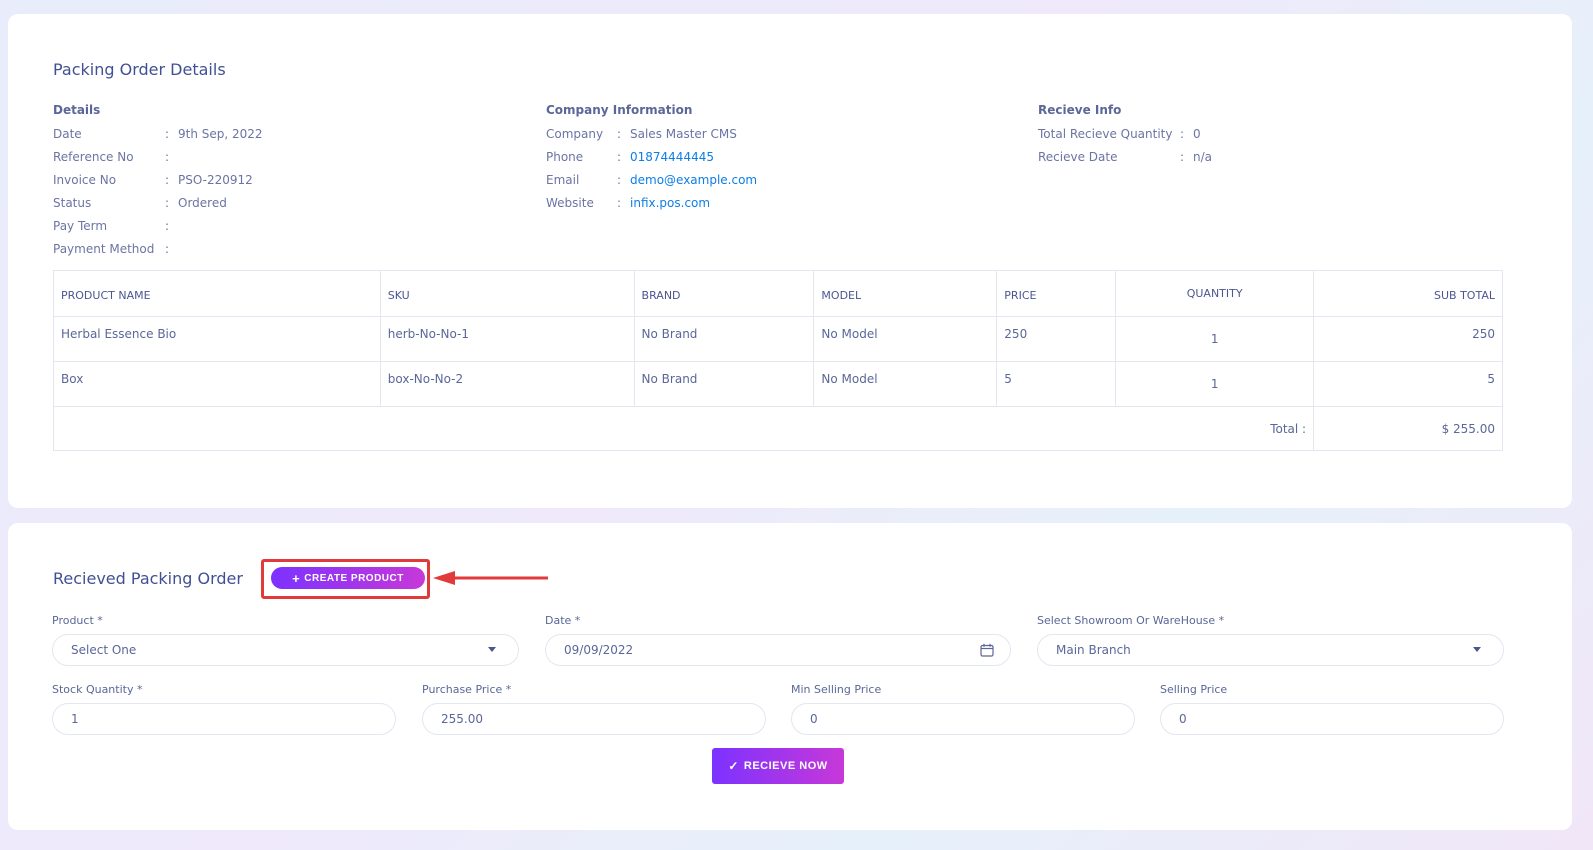  Describe the element at coordinates (158, 161) in the screenshot. I see `detail-row-reference: Reference No :` at that location.